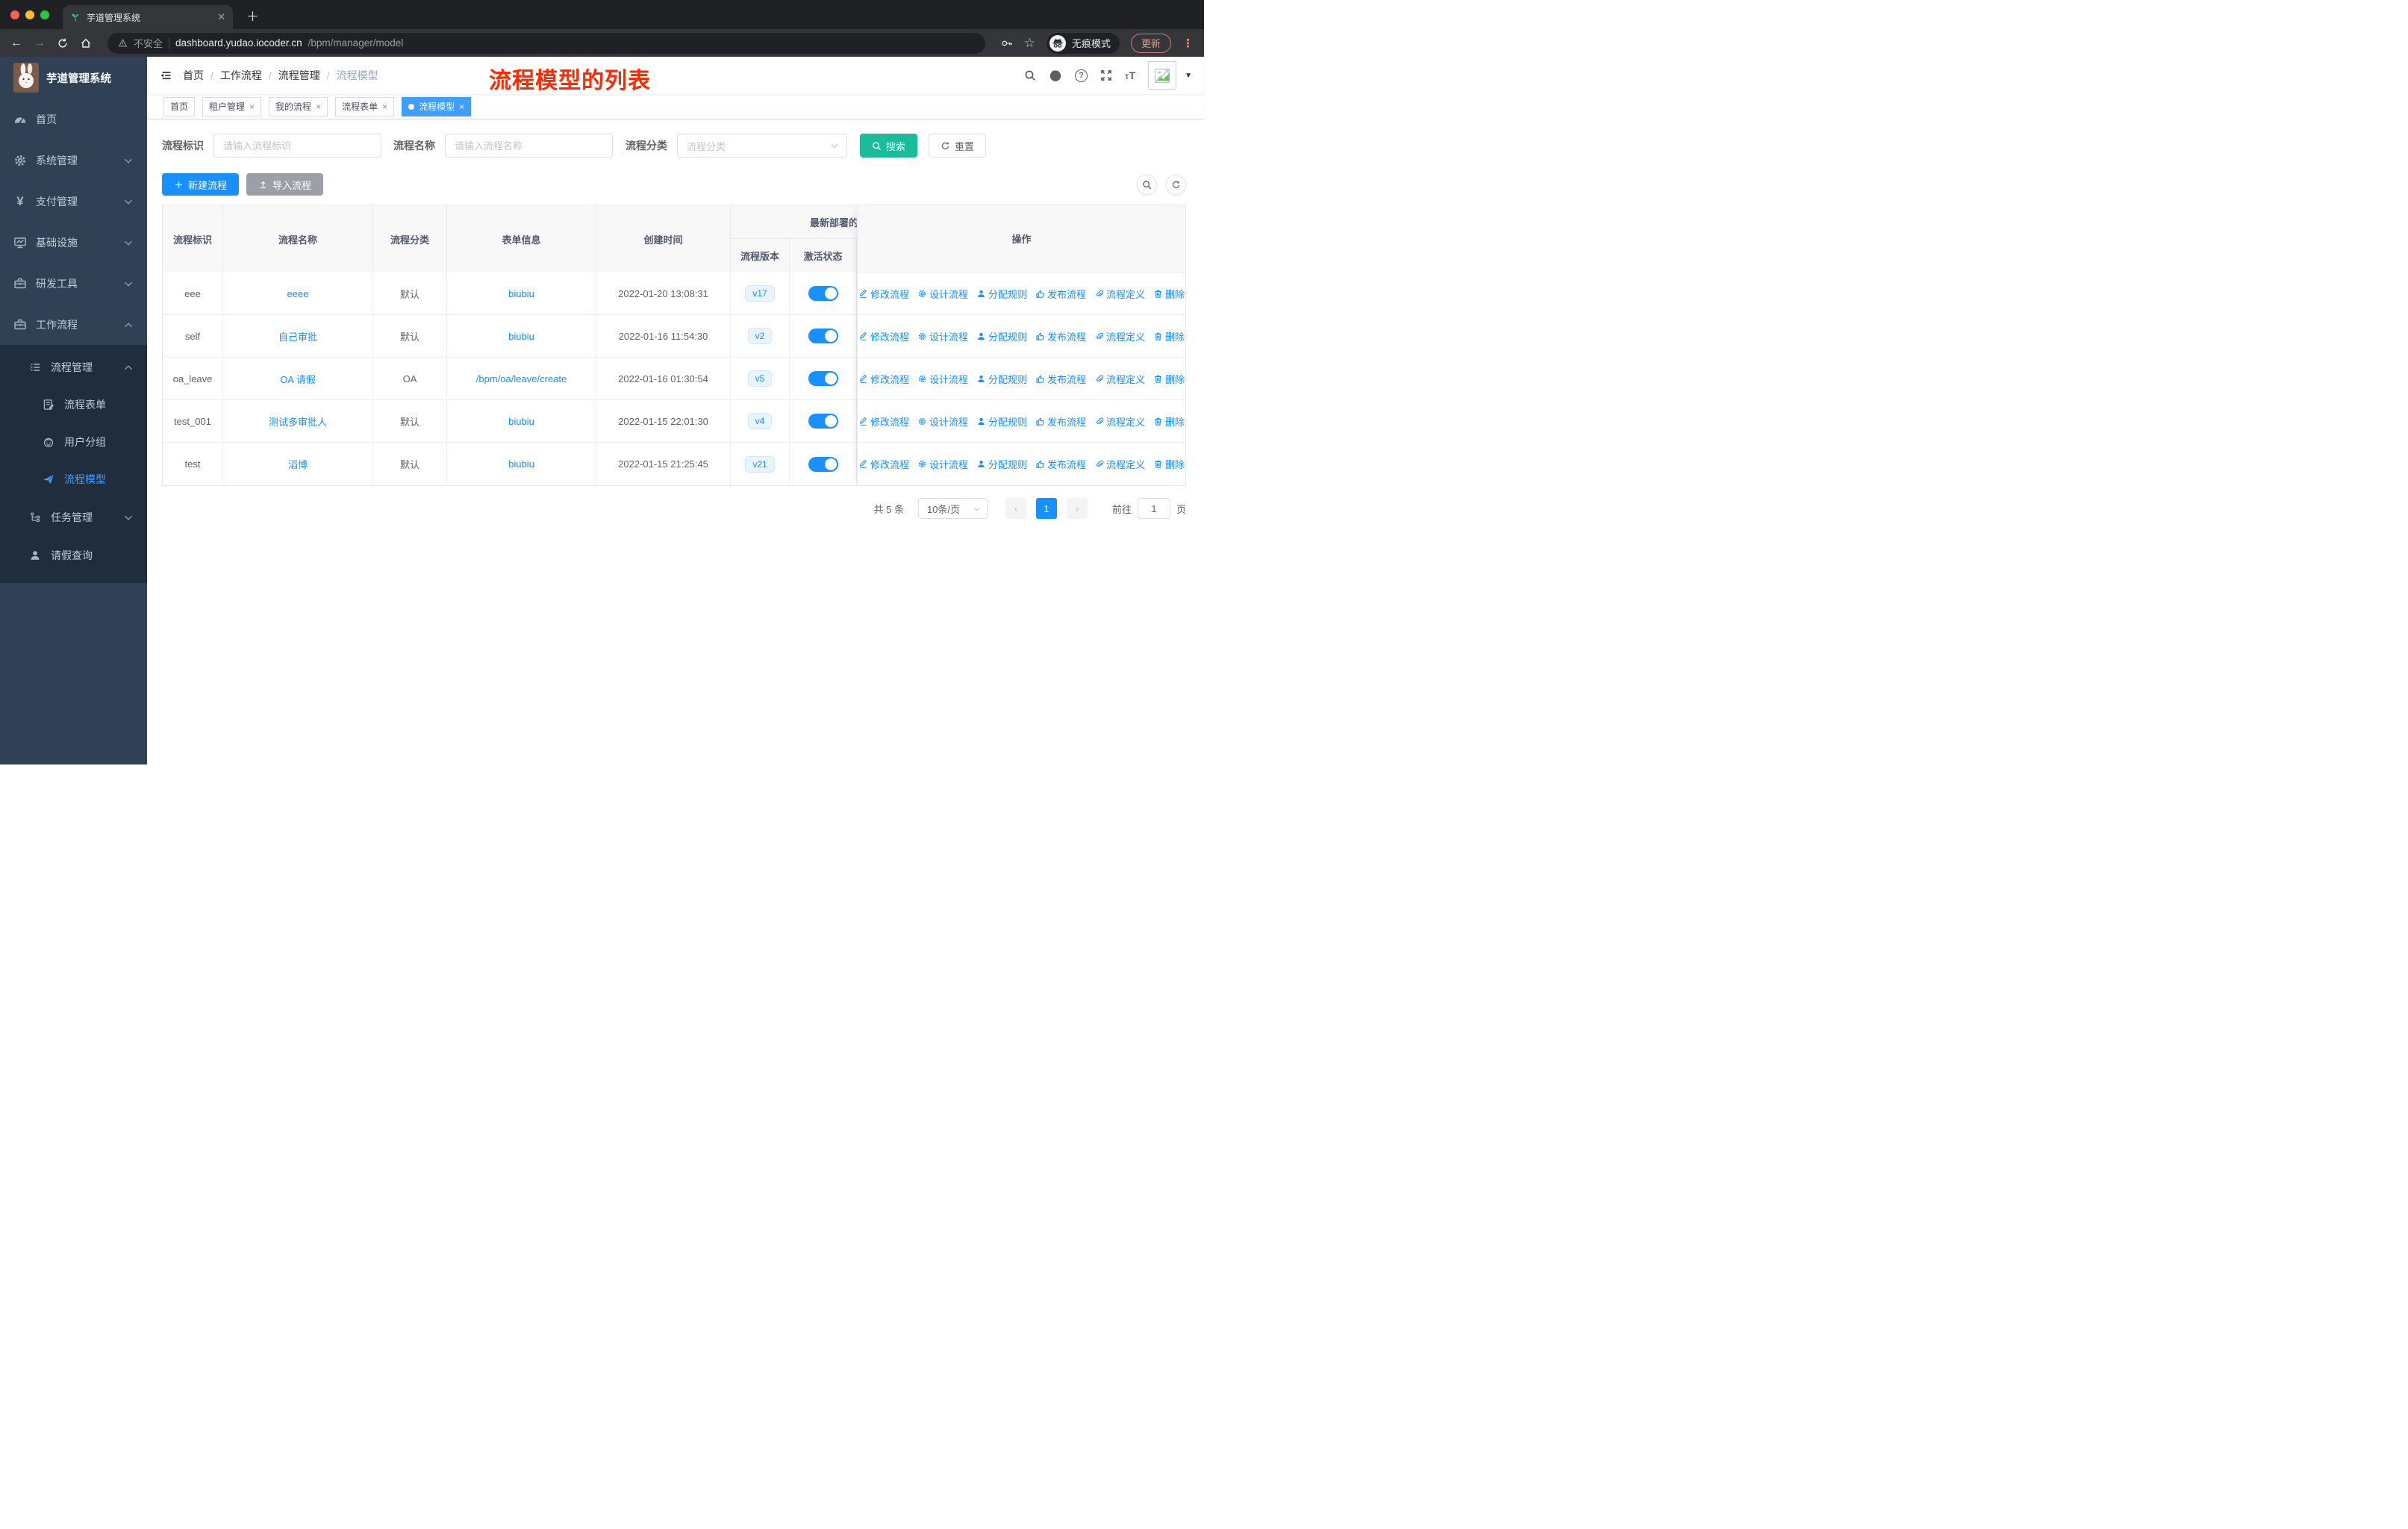 Image resolution: width=2408 pixels, height=1529 pixels. Describe the element at coordinates (952, 508) in the screenshot. I see `page-size-select: 10条/页` at that location.